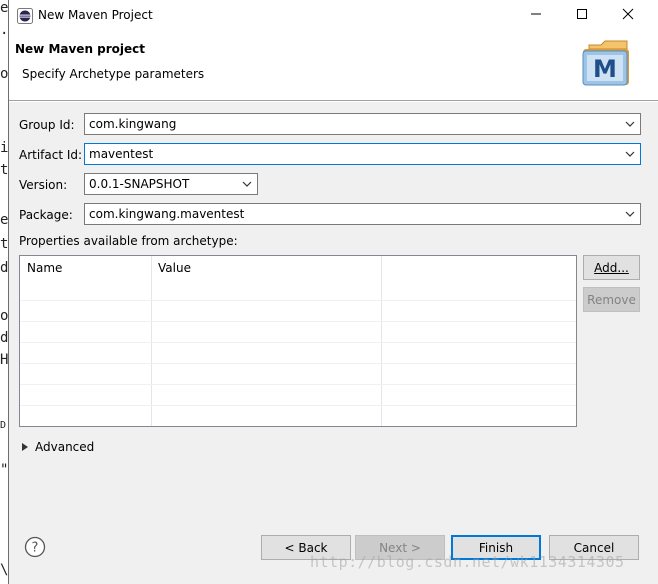  I want to click on minimize-icon, so click(536, 15).